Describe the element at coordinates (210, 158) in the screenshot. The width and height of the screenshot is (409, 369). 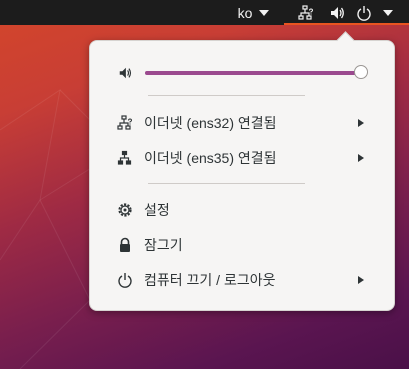
I see `menu-item-label: 이더넷 (ens35) 연결됨` at that location.